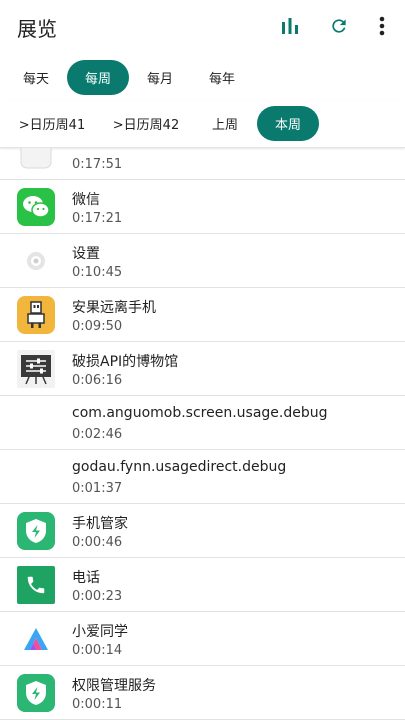 This screenshot has width=405, height=720. What do you see at coordinates (97, 542) in the screenshot?
I see `usage-time: 0:00:46` at bounding box center [97, 542].